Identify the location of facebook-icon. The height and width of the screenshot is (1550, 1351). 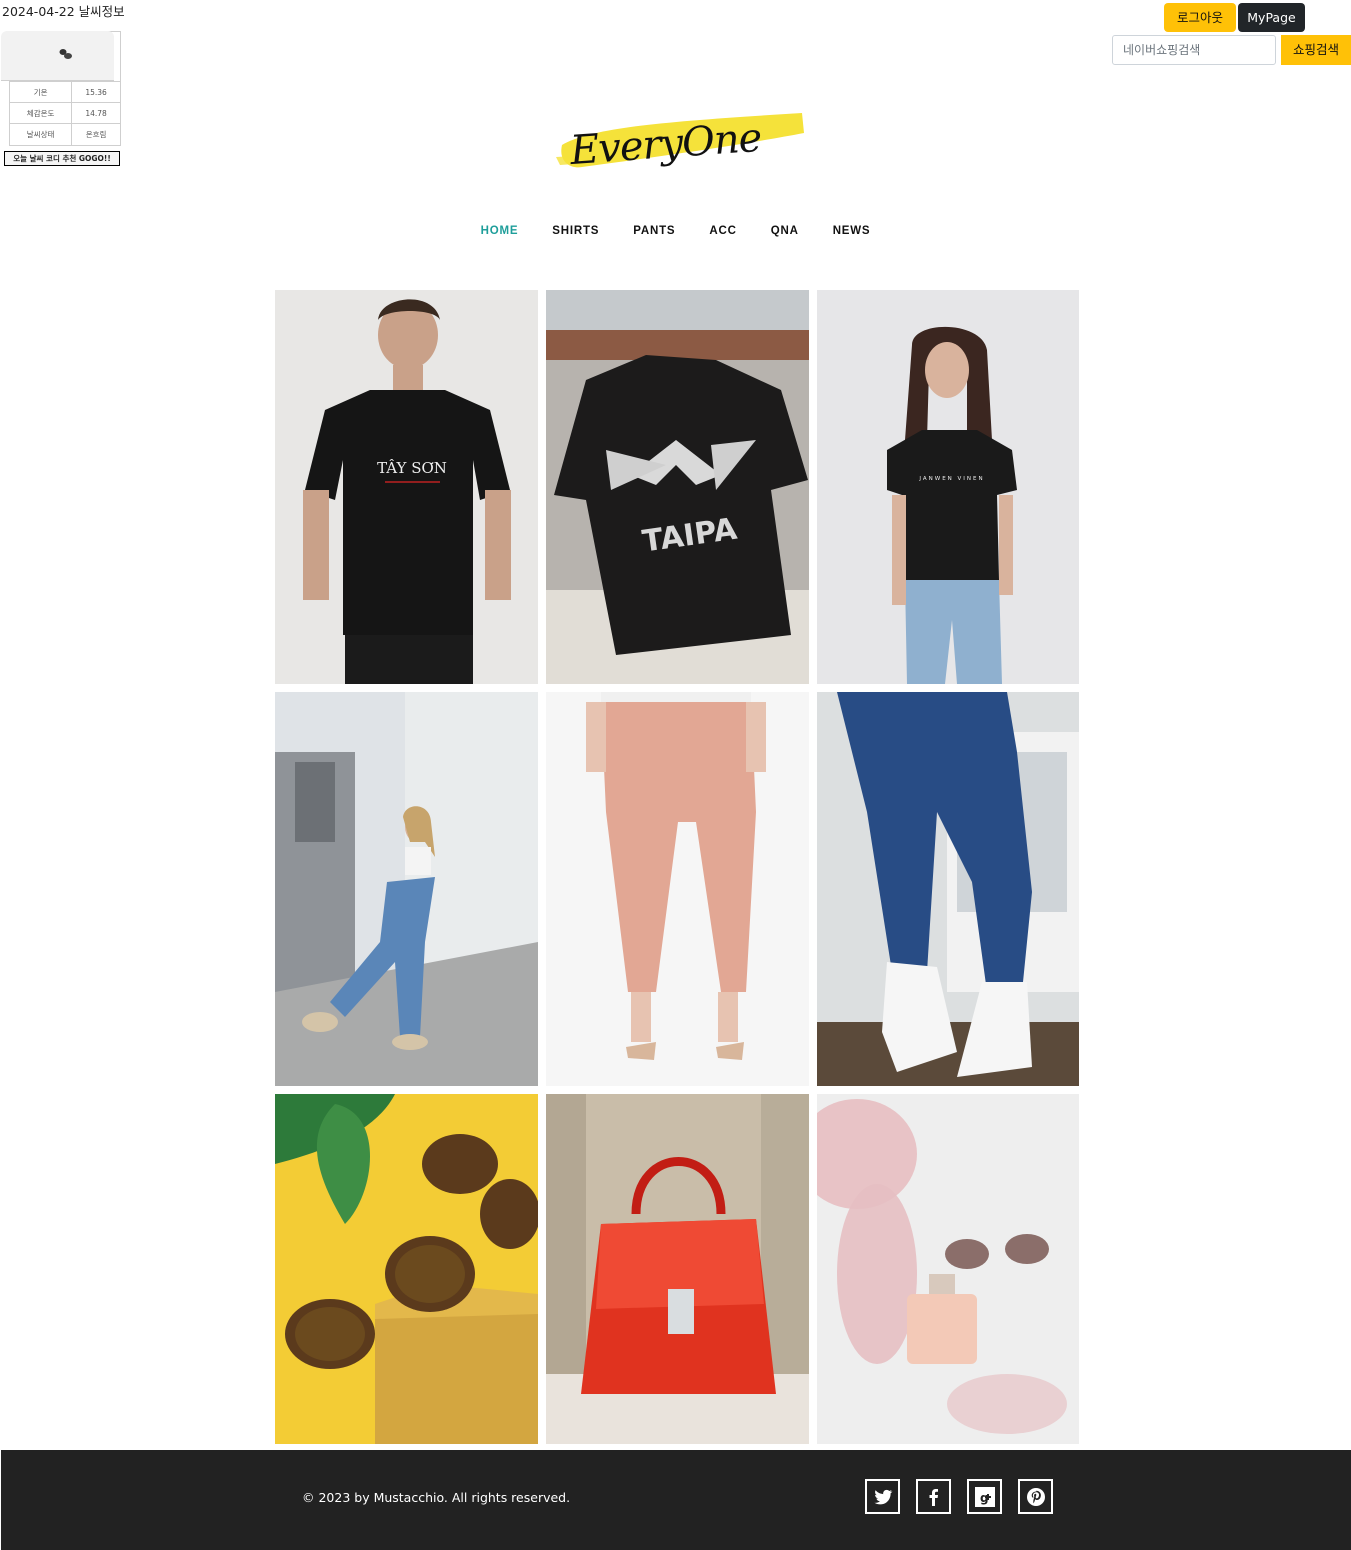
(933, 1496).